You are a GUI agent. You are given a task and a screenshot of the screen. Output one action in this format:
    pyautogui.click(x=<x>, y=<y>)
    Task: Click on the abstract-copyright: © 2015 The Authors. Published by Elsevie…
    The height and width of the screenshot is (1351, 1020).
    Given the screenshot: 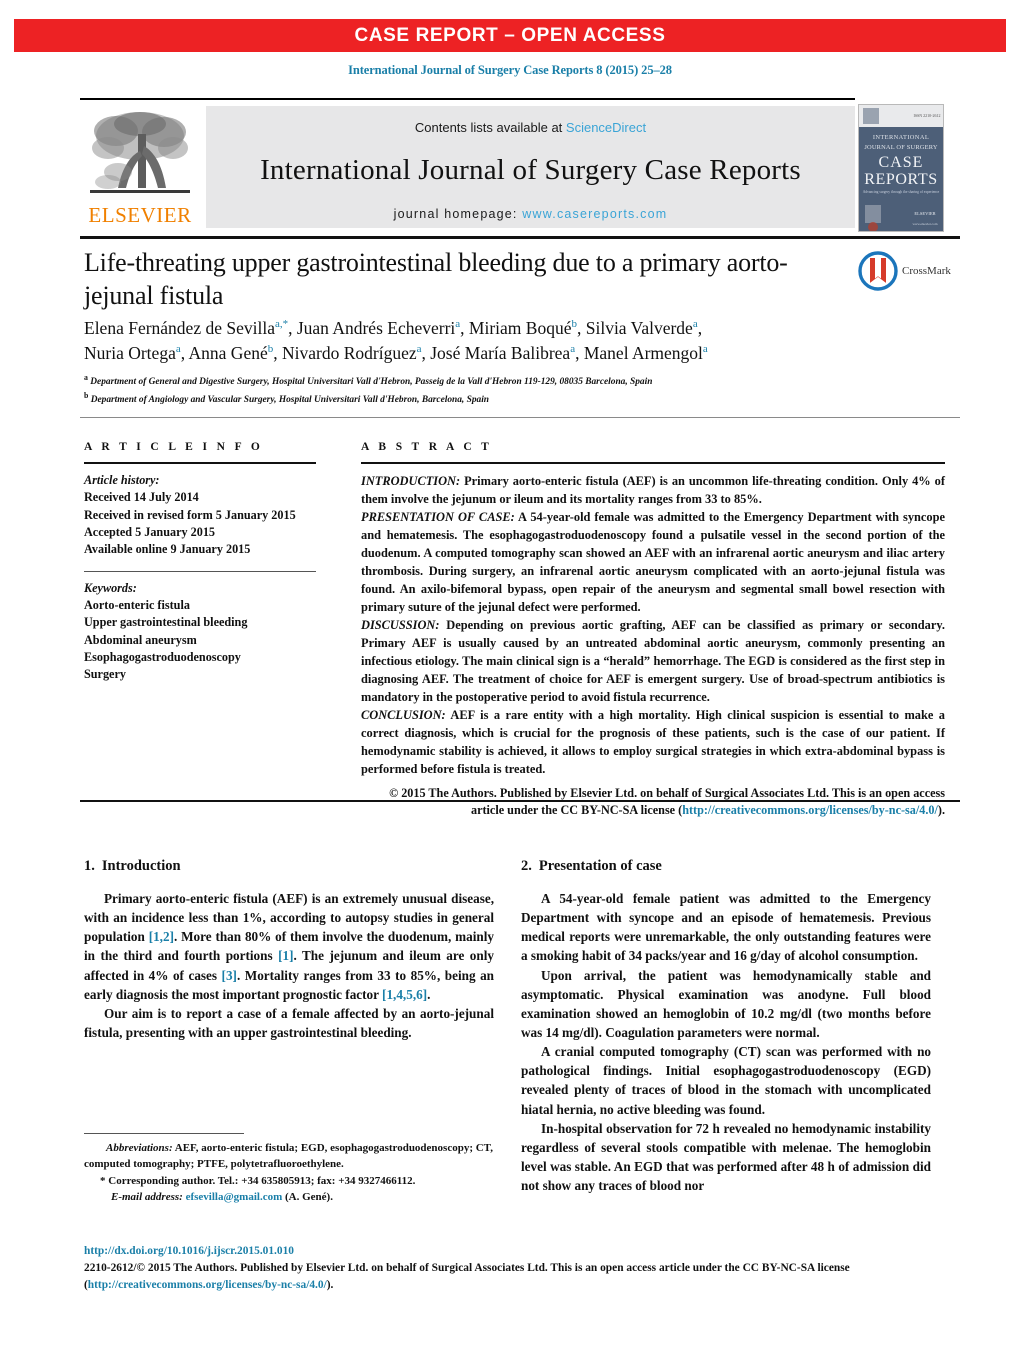 What is the action you would take?
    pyautogui.click(x=653, y=802)
    